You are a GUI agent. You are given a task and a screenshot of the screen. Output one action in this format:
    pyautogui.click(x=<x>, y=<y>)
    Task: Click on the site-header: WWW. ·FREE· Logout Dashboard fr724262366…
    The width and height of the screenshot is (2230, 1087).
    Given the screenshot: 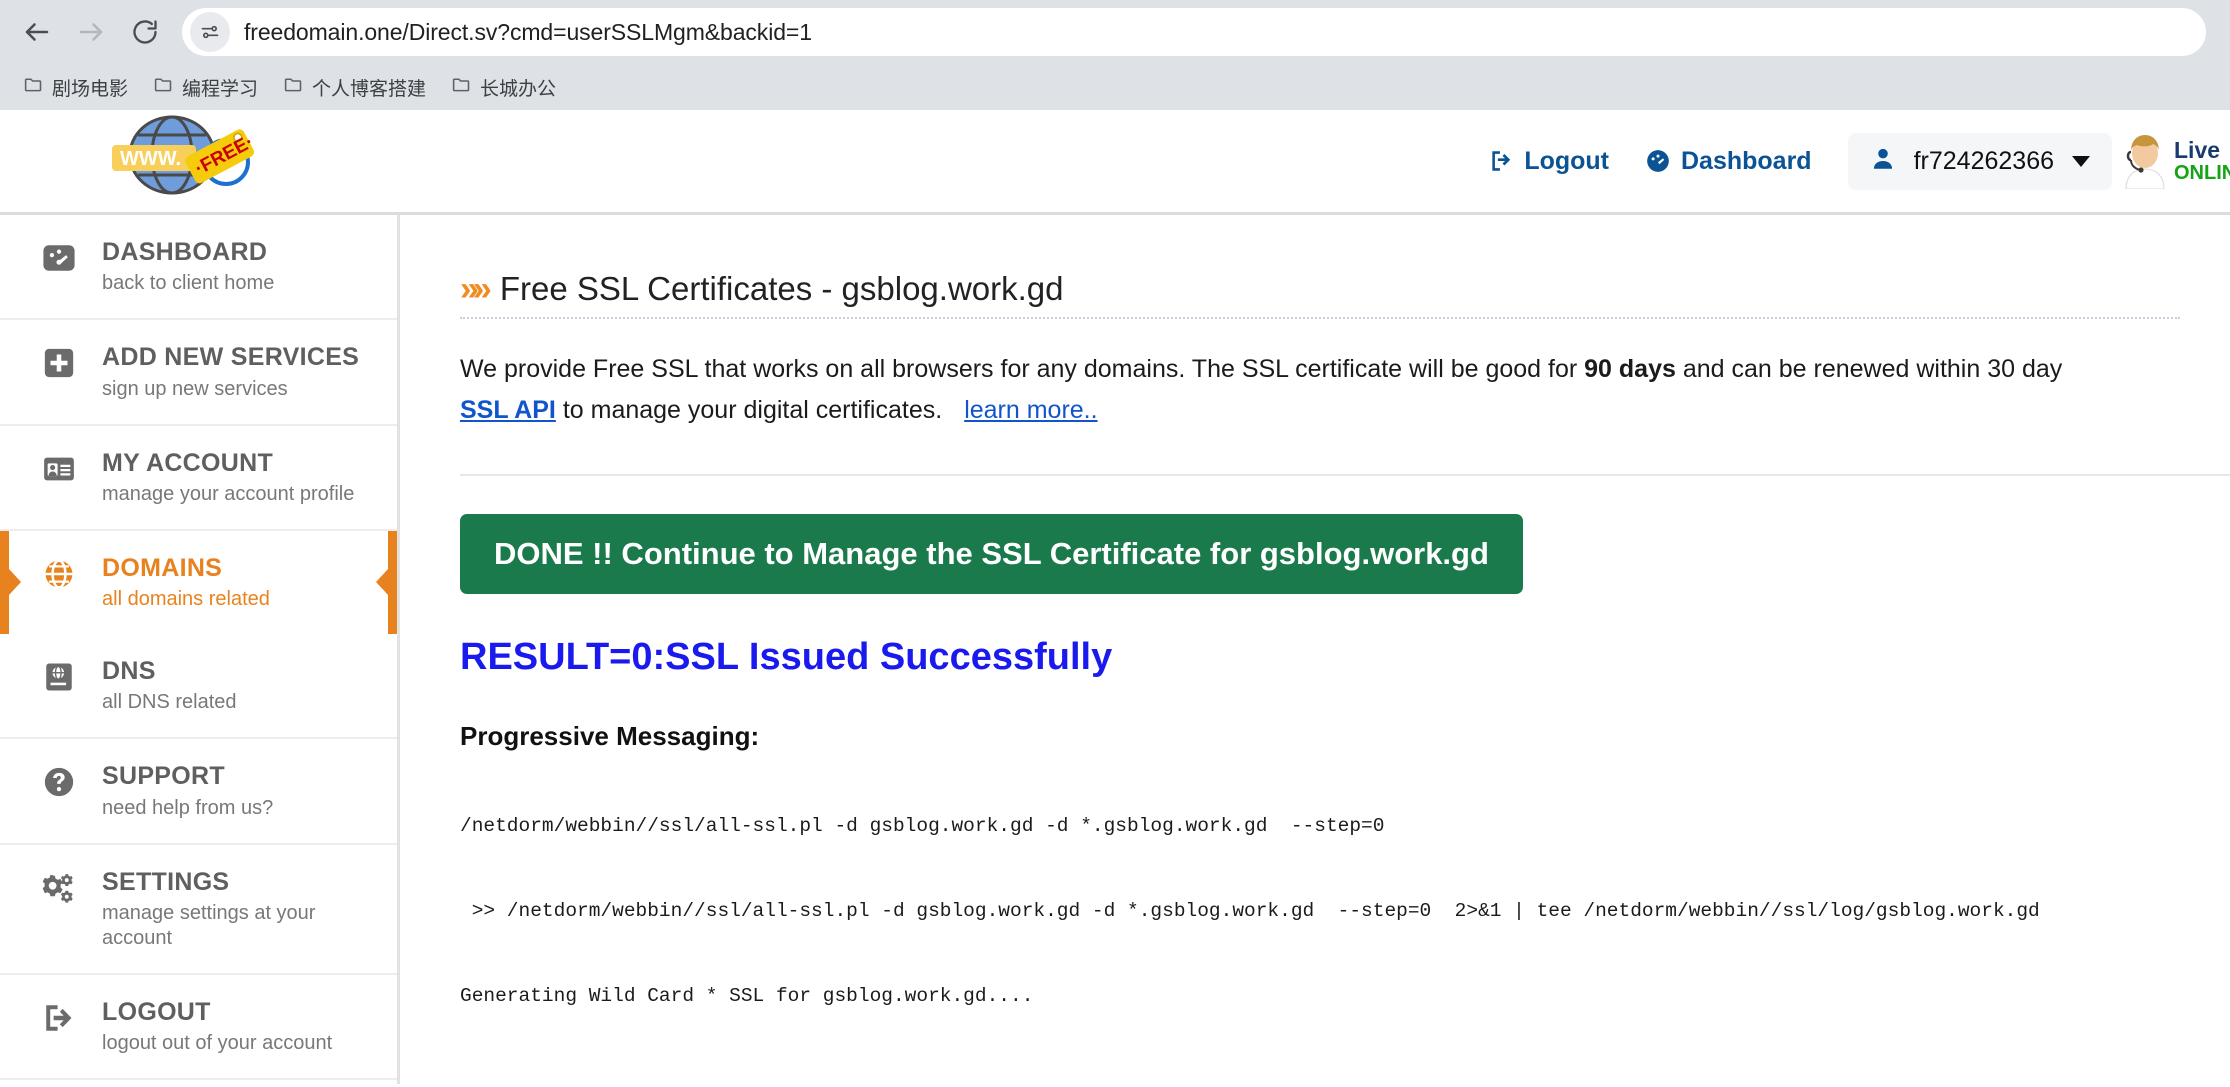 What is the action you would take?
    pyautogui.click(x=1115, y=162)
    